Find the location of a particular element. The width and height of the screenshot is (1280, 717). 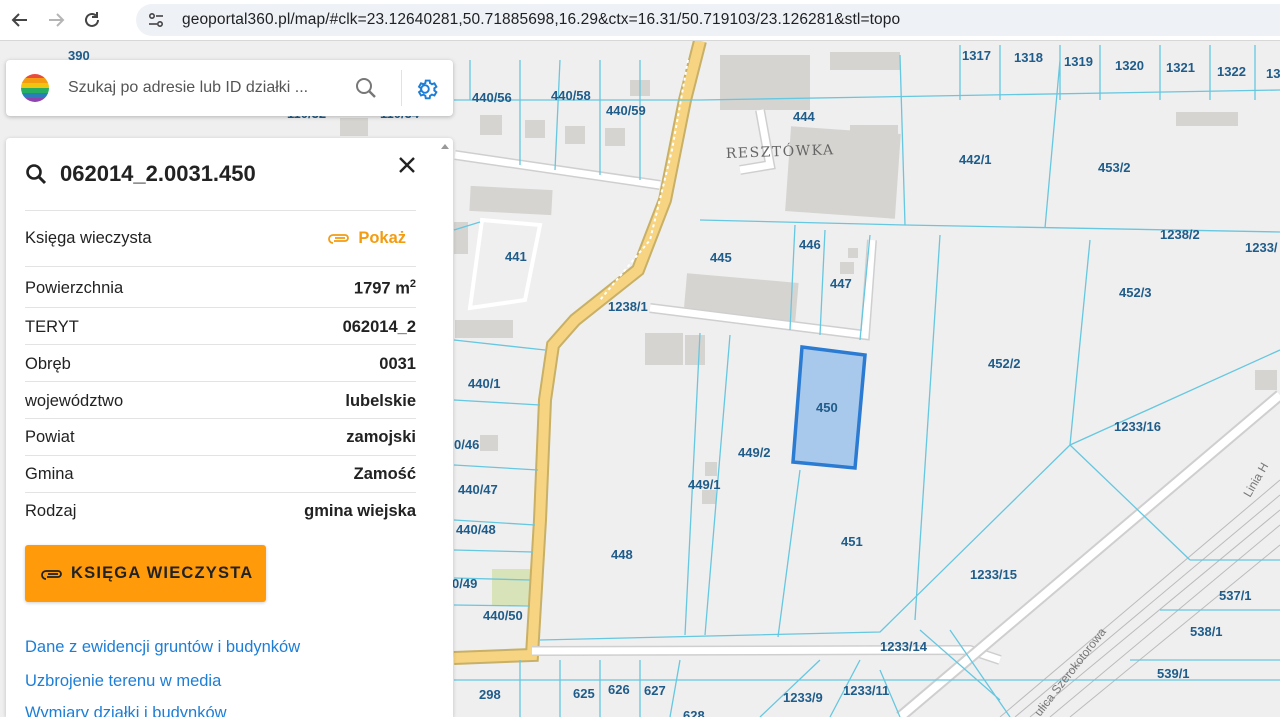

row-label: Rodzaj is located at coordinates (51, 510).